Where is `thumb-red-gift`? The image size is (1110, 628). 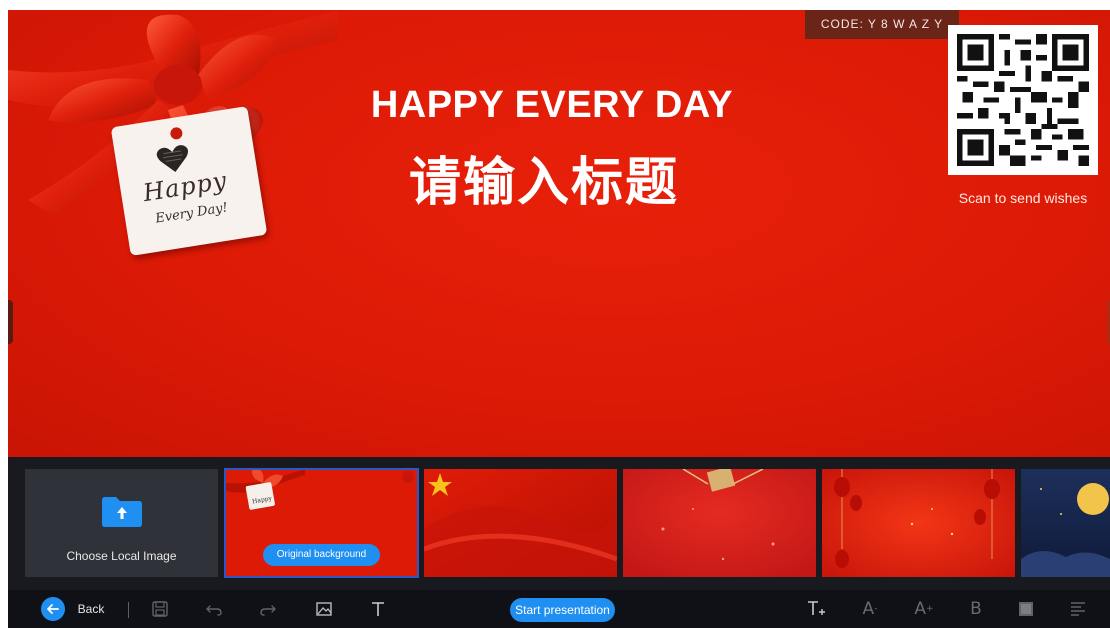 thumb-red-gift is located at coordinates (719, 523).